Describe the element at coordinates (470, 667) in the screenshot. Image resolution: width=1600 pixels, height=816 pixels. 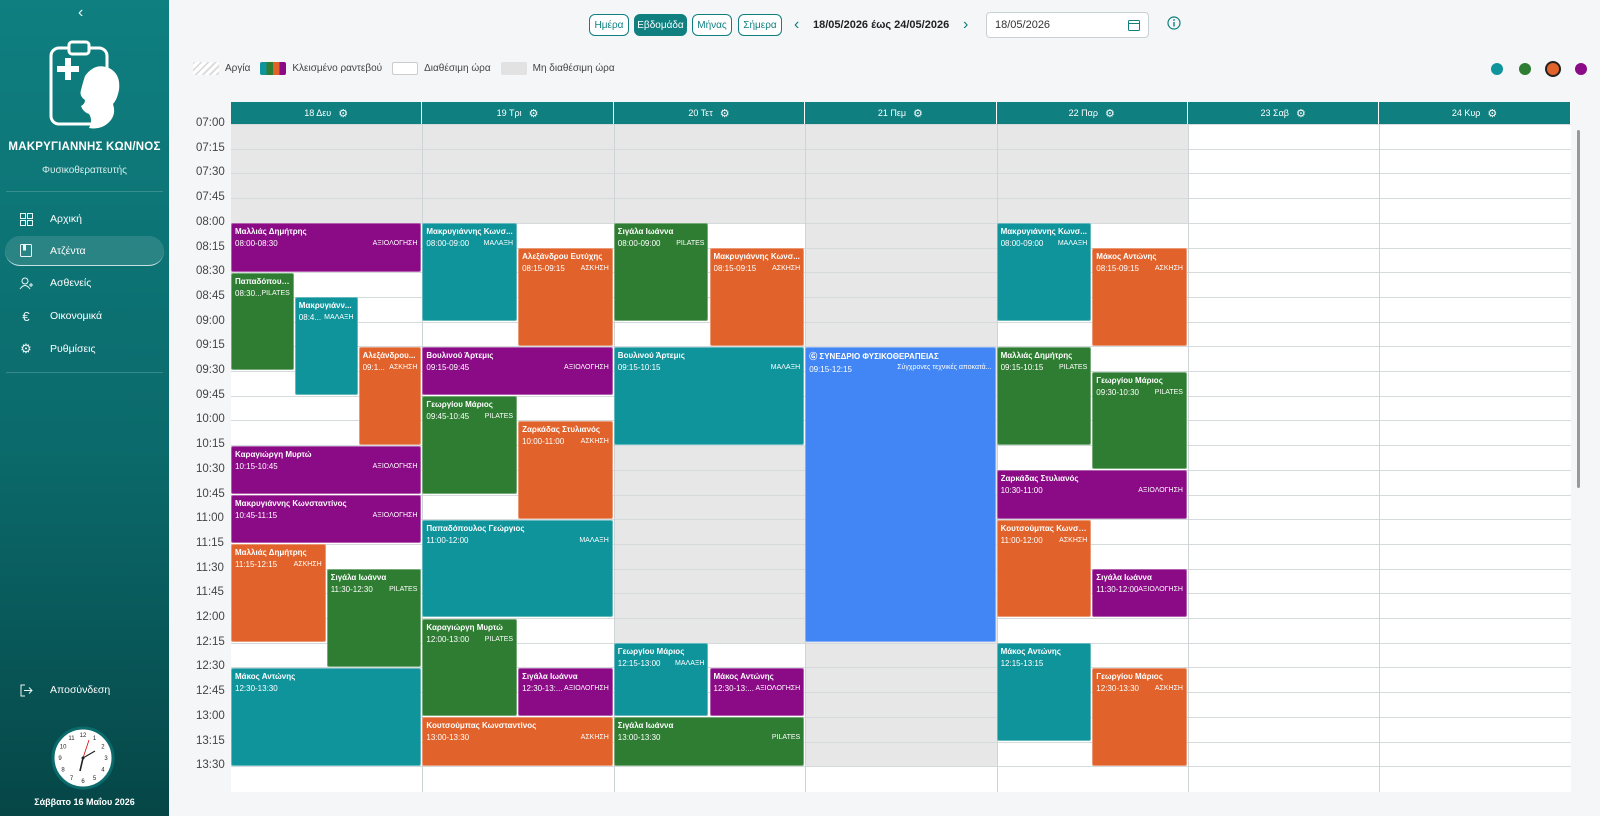
I see `appointment-card: Καραγιώργη Μυρτώ 12:00-13:00 PILATES` at that location.